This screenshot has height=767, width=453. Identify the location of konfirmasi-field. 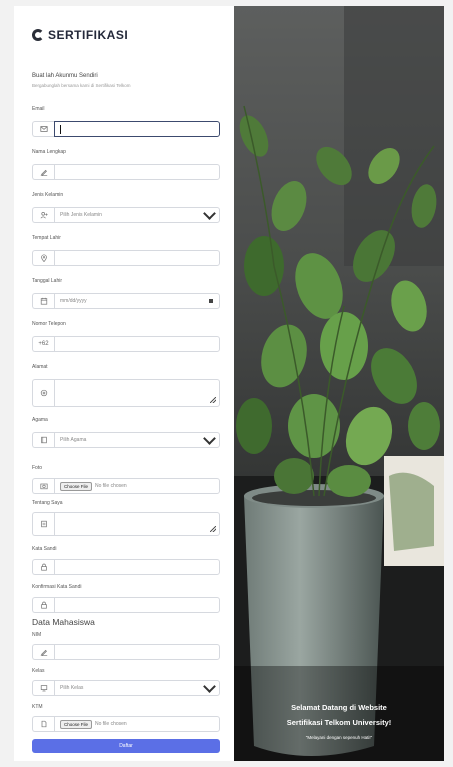
(126, 605).